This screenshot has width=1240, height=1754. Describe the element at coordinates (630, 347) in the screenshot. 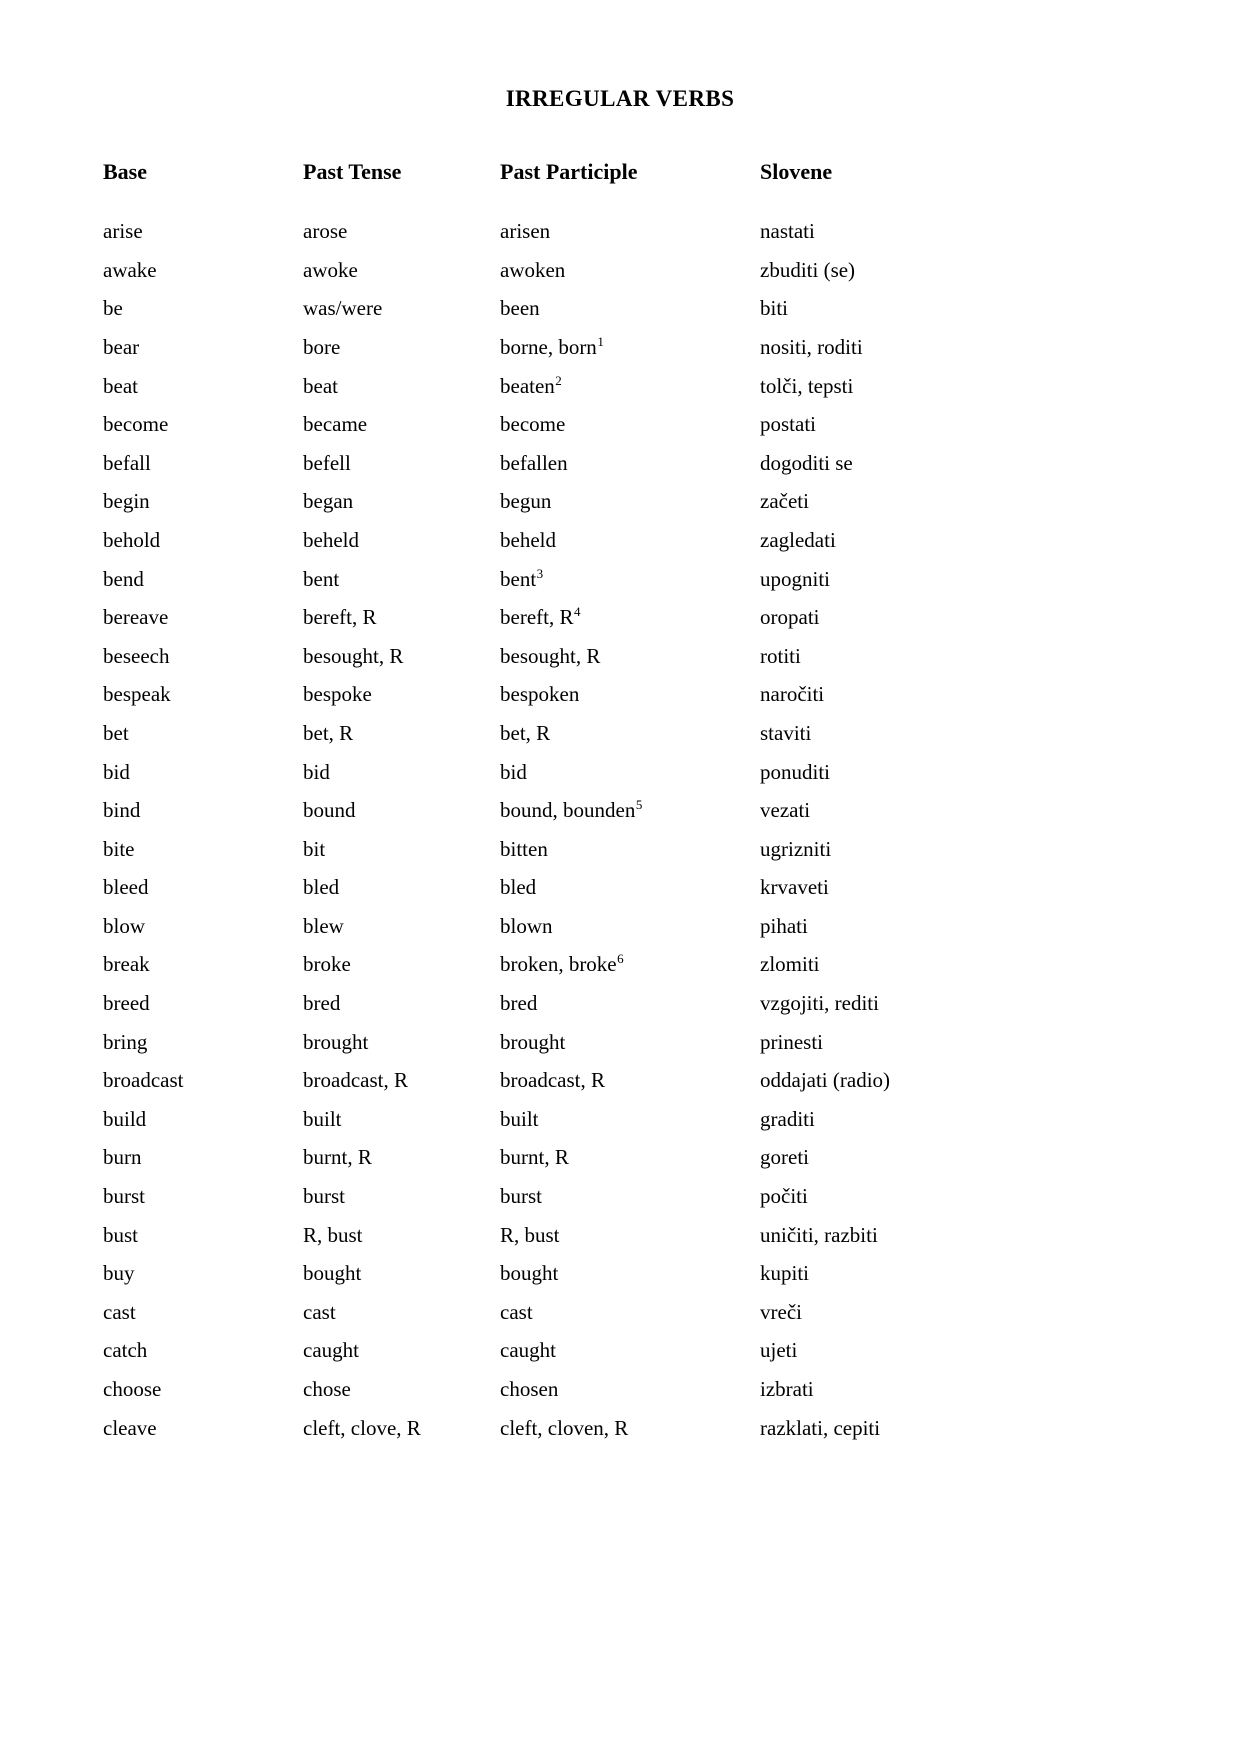

I see `cell-past-participle: borne, born1` at that location.